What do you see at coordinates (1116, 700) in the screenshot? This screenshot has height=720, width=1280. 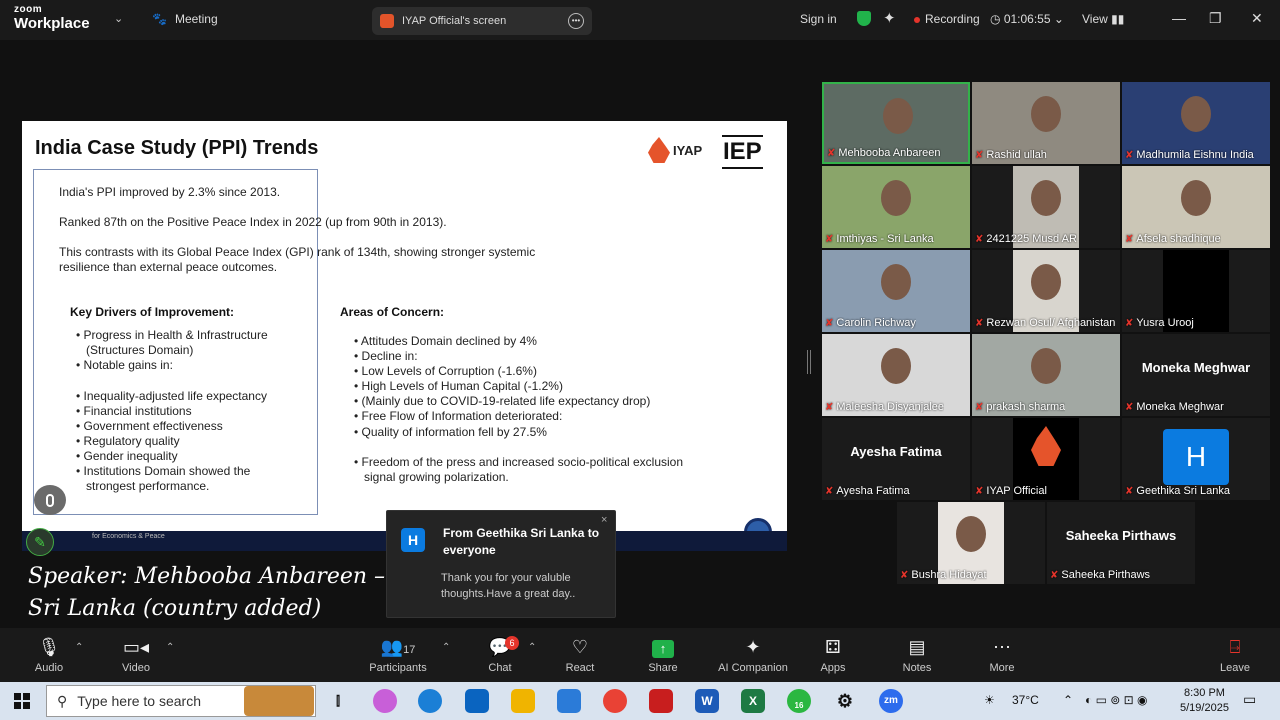 I see `tray-icons: ◐ ▭ ⊚ ⊡ ◉` at bounding box center [1116, 700].